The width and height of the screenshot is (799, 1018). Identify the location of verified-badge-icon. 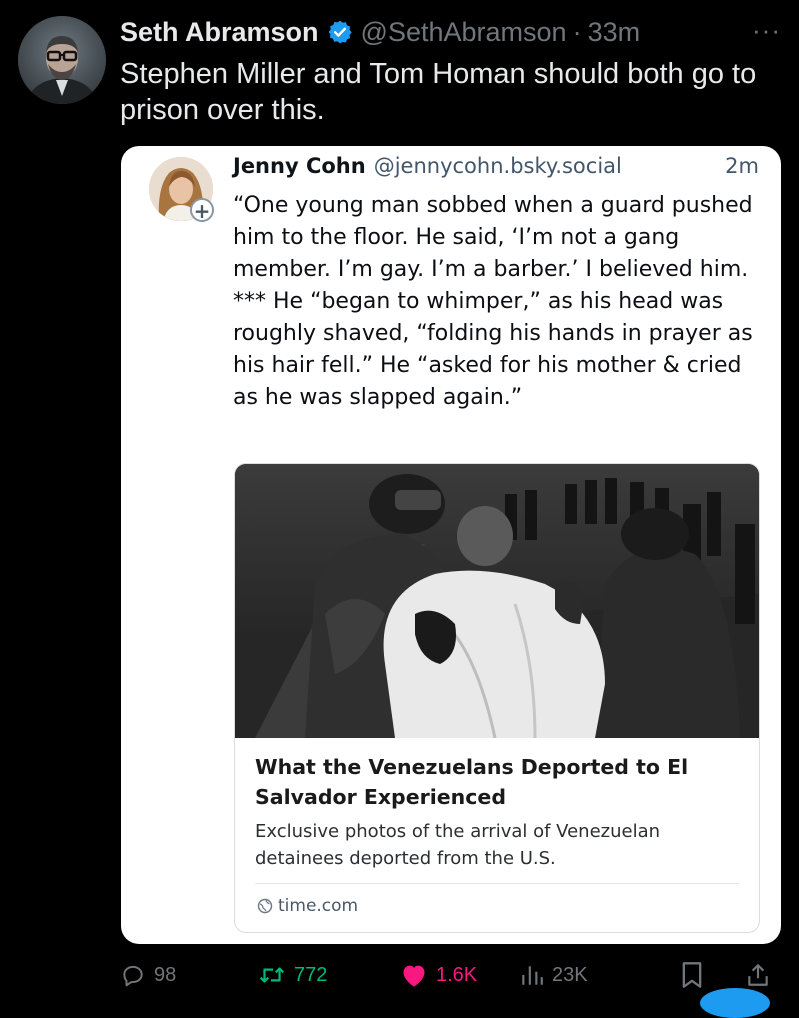
(340, 32).